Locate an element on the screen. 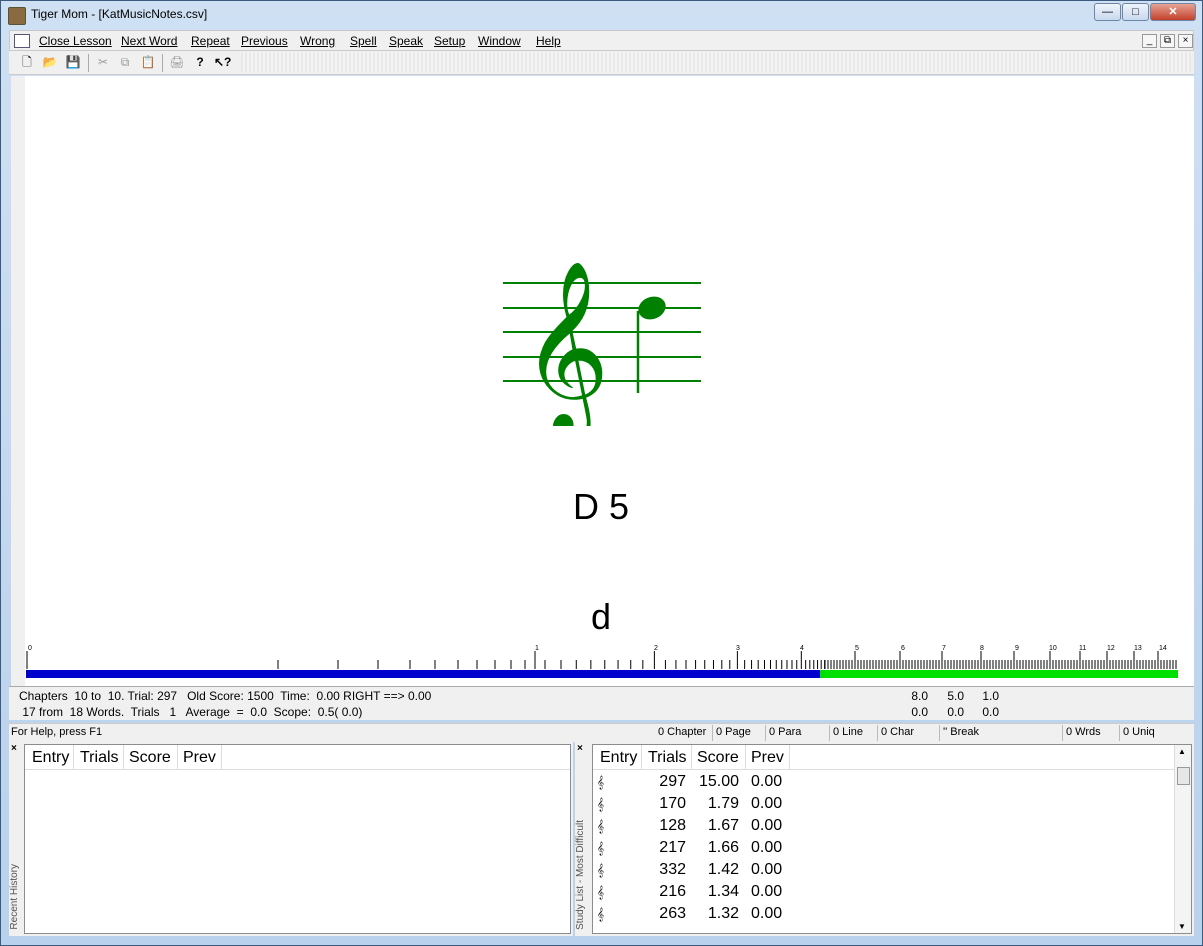 This screenshot has height=946, width=1203. table-row: 𝄞 297 15.00 0.00 is located at coordinates (892, 782).